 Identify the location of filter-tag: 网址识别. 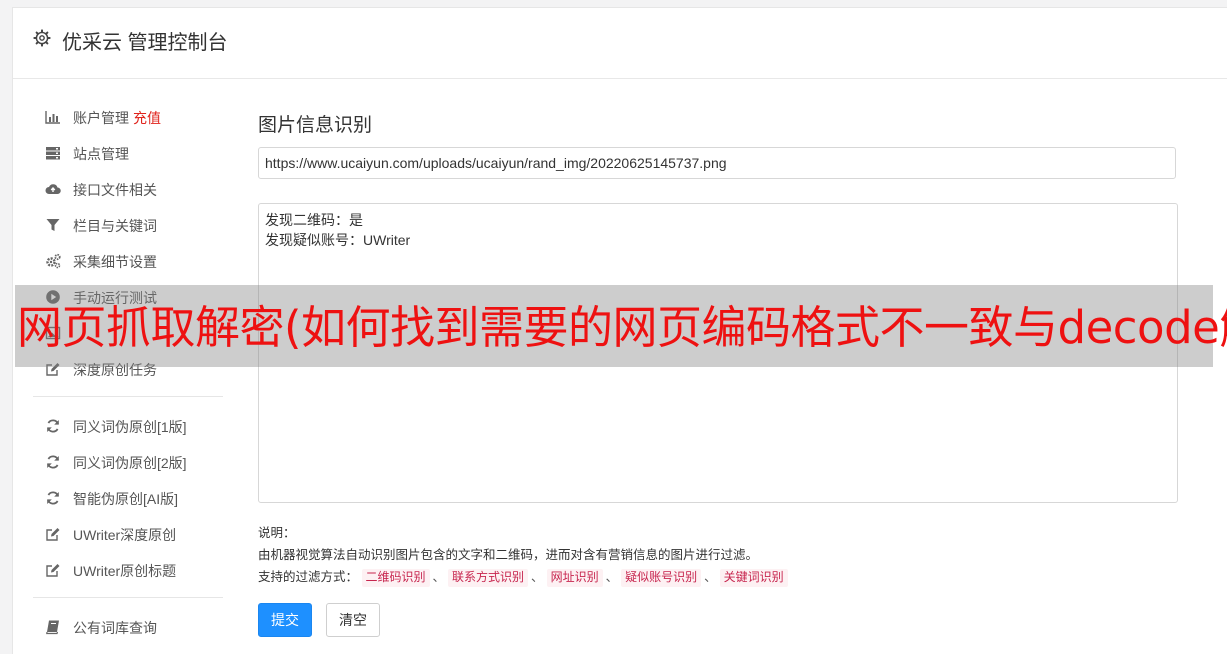
(574, 578).